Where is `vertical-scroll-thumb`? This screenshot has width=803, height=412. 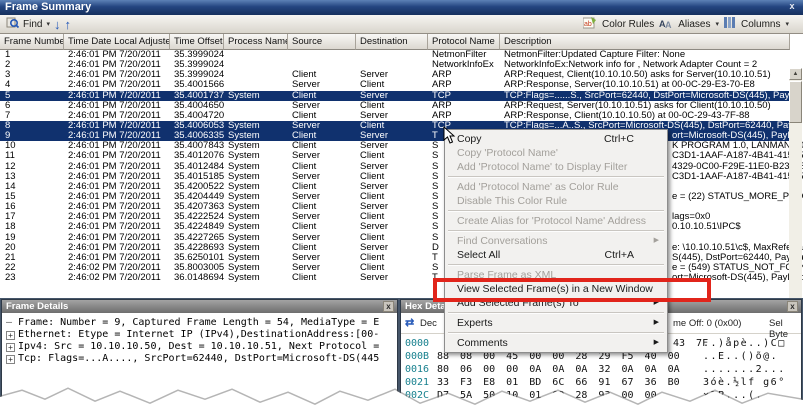
vertical-scroll-thumb is located at coordinates (795, 102).